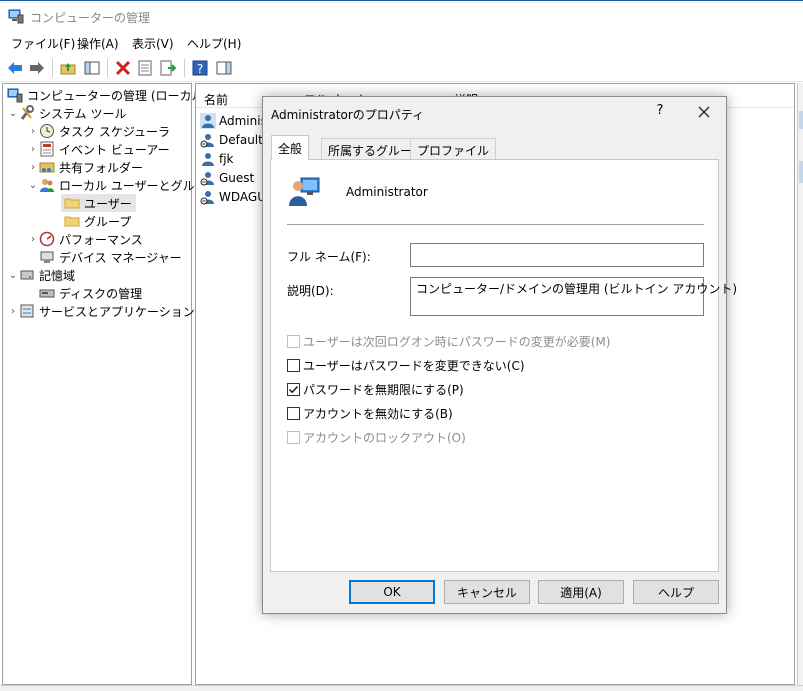 Image resolution: width=803 pixels, height=691 pixels. What do you see at coordinates (57, 275) in the screenshot?
I see `tree-label: 記憶域` at bounding box center [57, 275].